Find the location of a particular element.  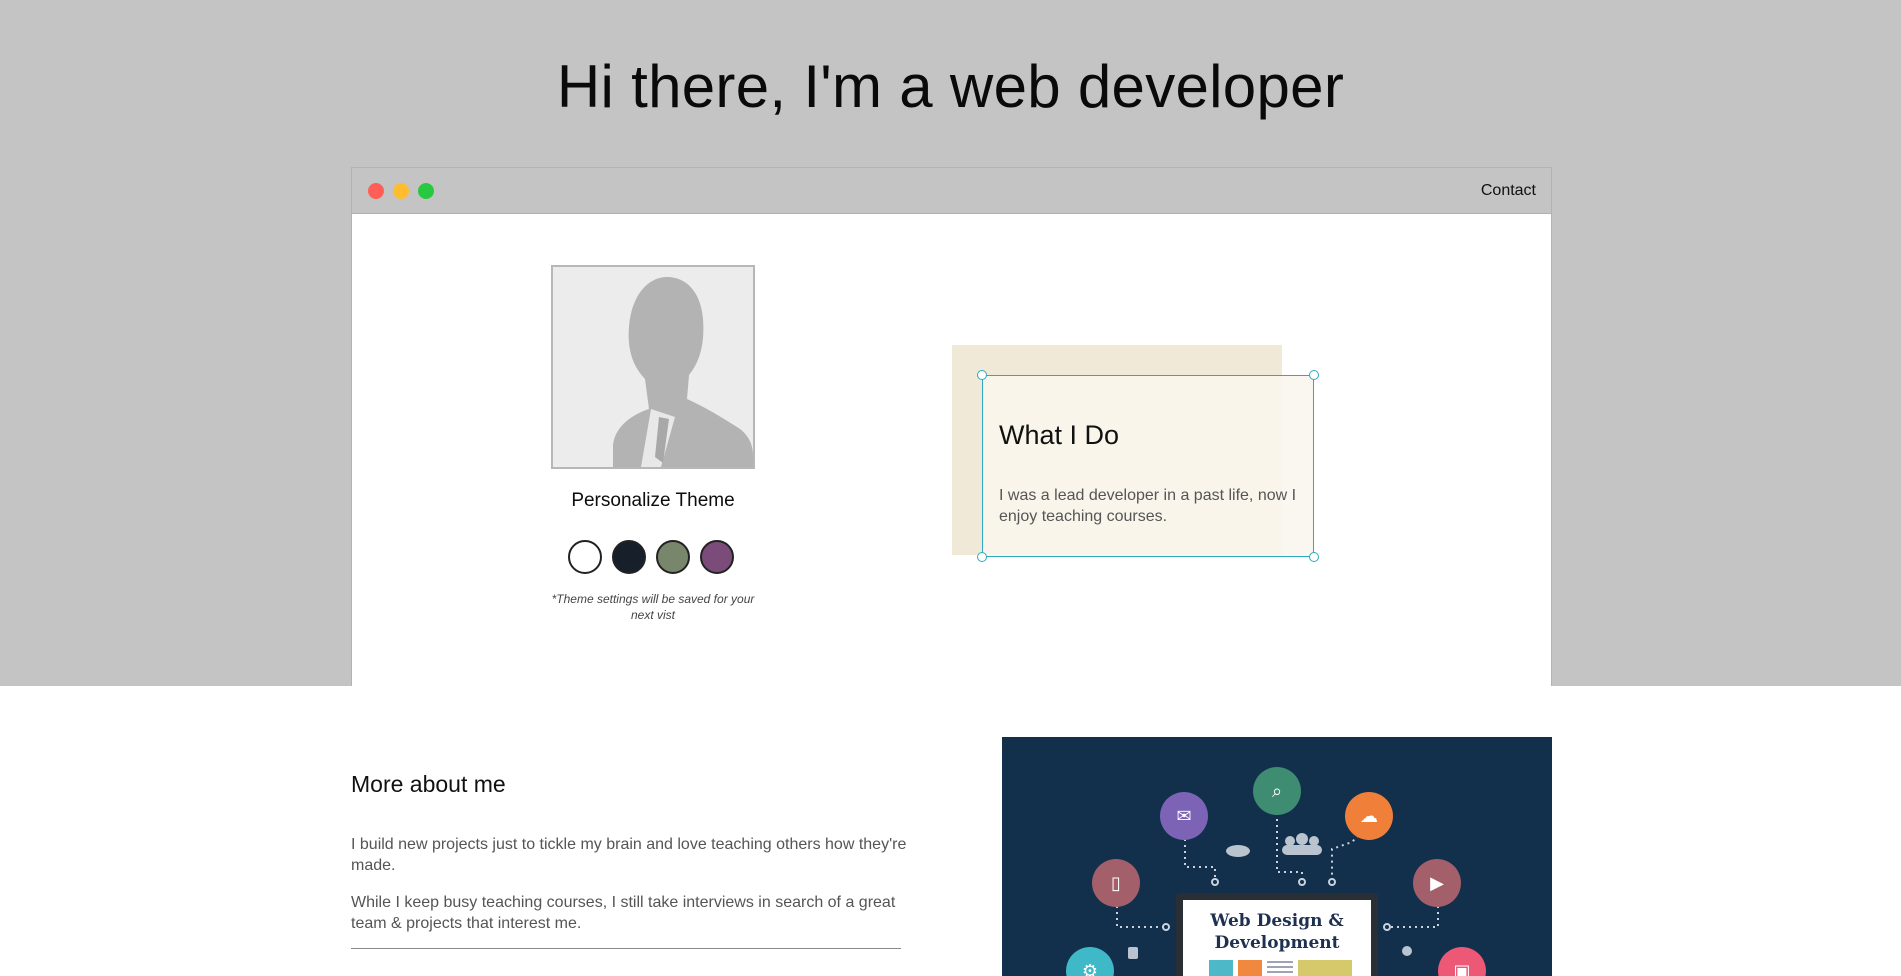

person-silhouette-icon is located at coordinates (653, 367).